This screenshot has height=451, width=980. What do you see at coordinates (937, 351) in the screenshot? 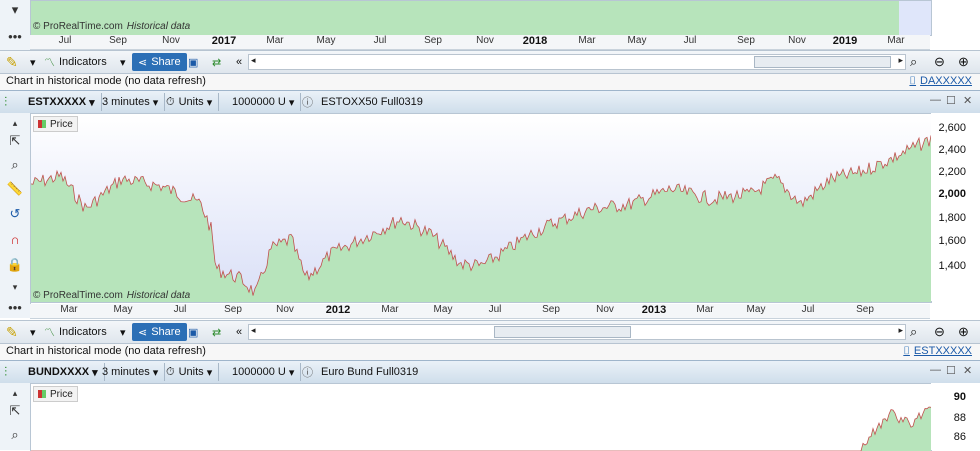
I see `mid-instrument-link: ⌷ ESTXXXXX` at bounding box center [937, 351].